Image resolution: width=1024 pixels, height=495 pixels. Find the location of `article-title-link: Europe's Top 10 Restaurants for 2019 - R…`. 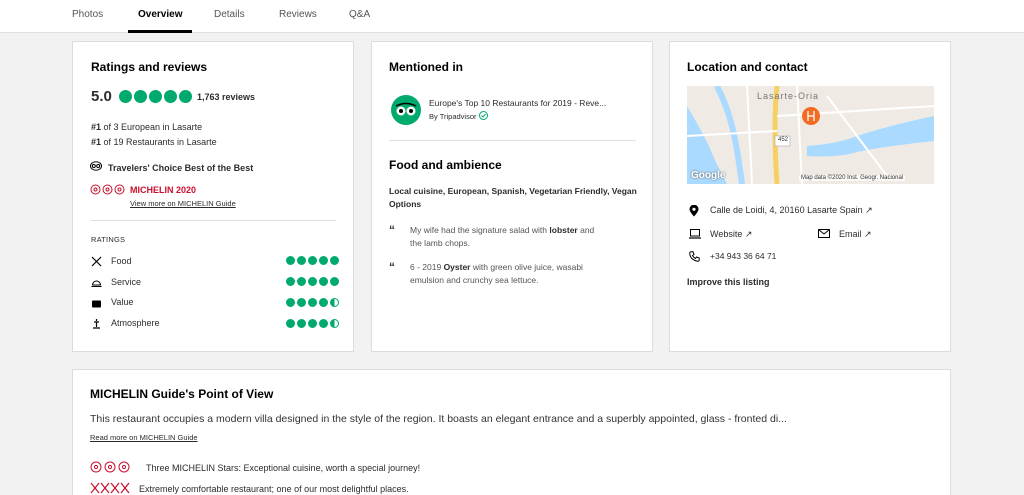

article-title-link: Europe's Top 10 Restaurants for 2019 - R… is located at coordinates (517, 103).